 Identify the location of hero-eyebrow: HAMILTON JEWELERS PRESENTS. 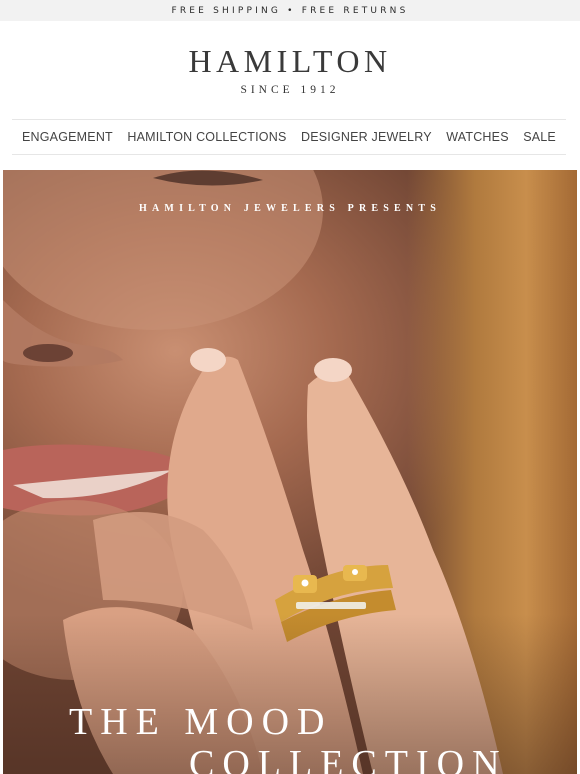
(290, 208).